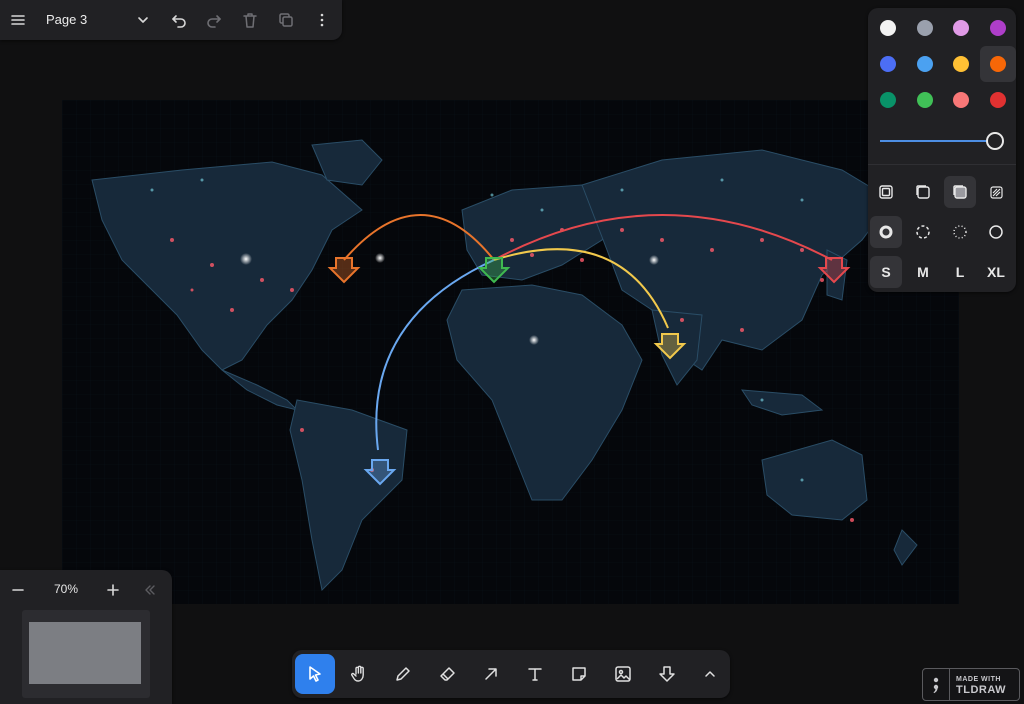  What do you see at coordinates (359, 674) in the screenshot?
I see `hand-tool-icon` at bounding box center [359, 674].